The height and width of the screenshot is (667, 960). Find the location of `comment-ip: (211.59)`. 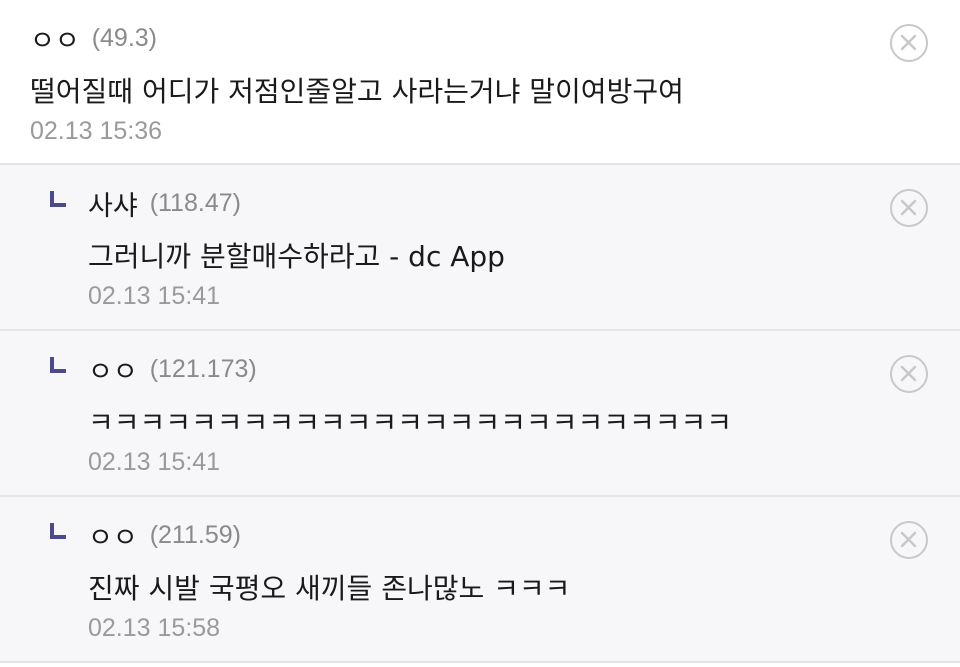

comment-ip: (211.59) is located at coordinates (195, 534).